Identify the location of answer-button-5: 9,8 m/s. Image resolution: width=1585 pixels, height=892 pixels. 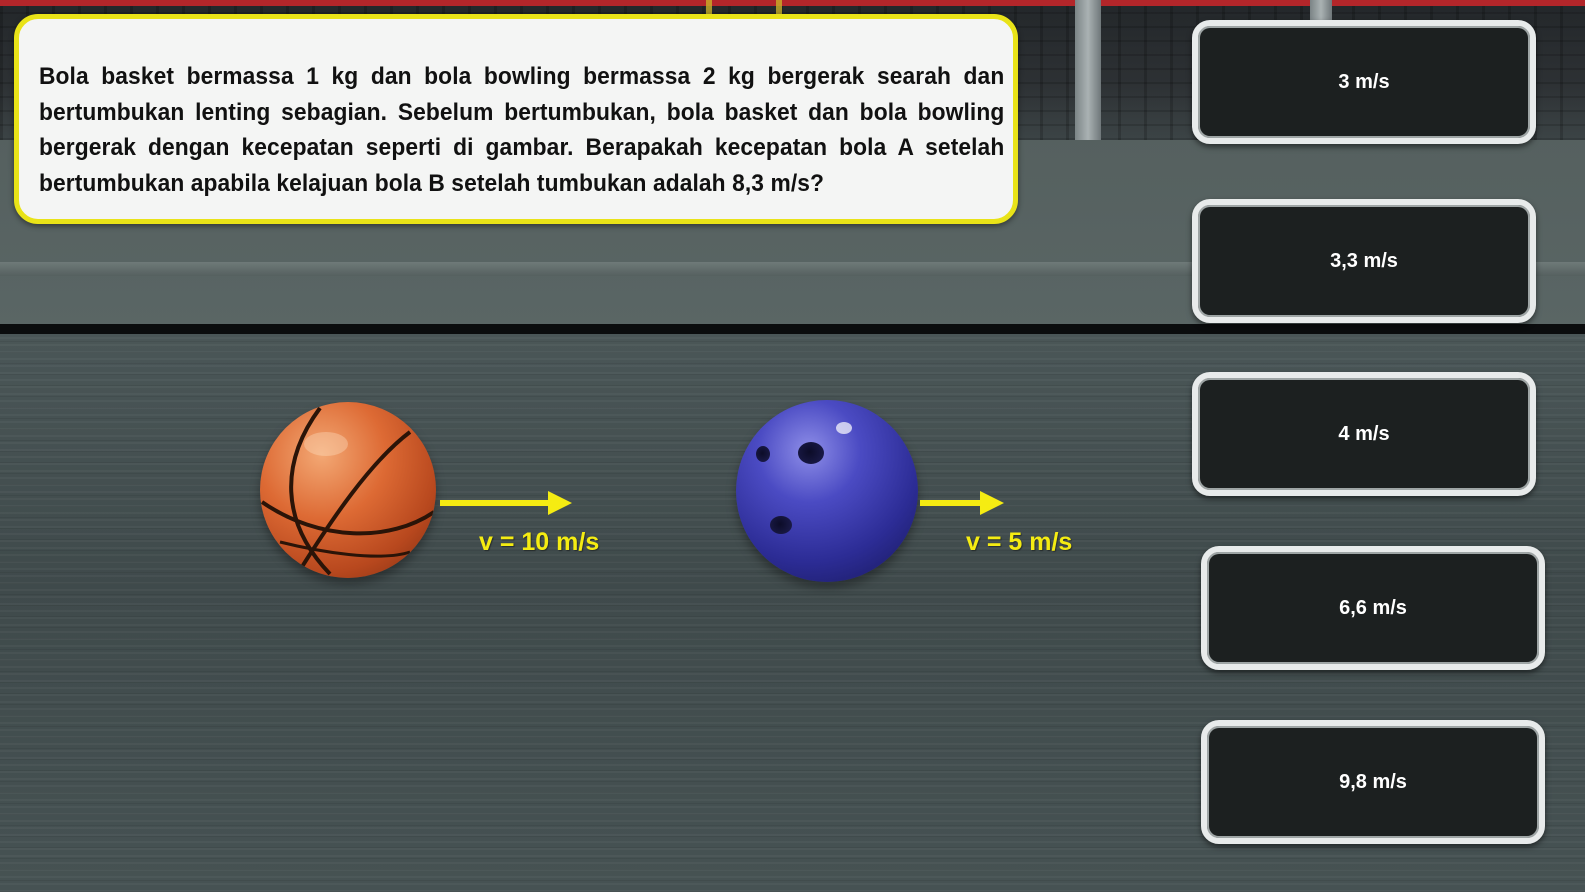
(1373, 782).